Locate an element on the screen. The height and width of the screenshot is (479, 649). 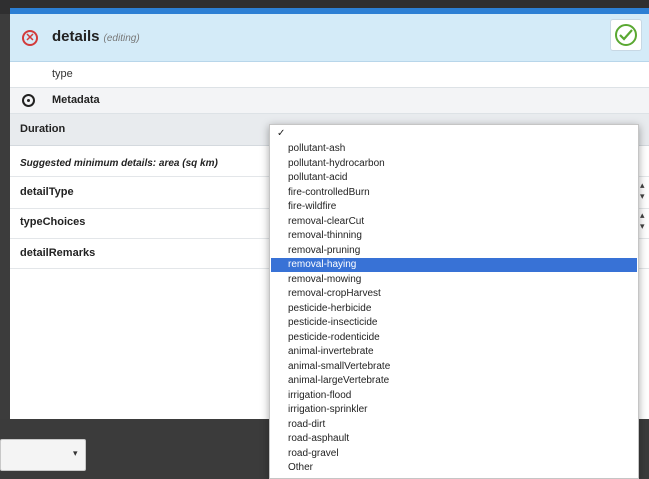
check-icon is located at coordinates (626, 35).